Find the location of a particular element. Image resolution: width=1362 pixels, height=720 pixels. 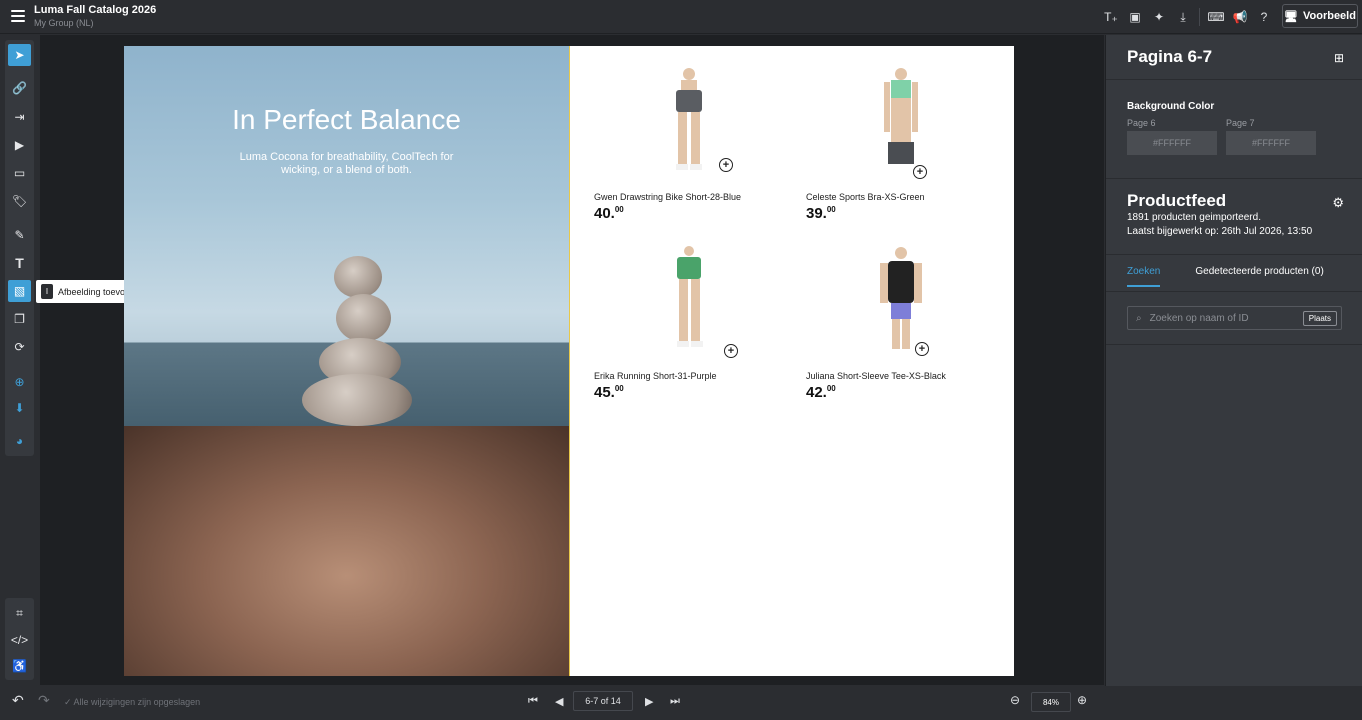

product-name: Juliana Short-Sleeve Tee-XS-Black is located at coordinates (876, 376).